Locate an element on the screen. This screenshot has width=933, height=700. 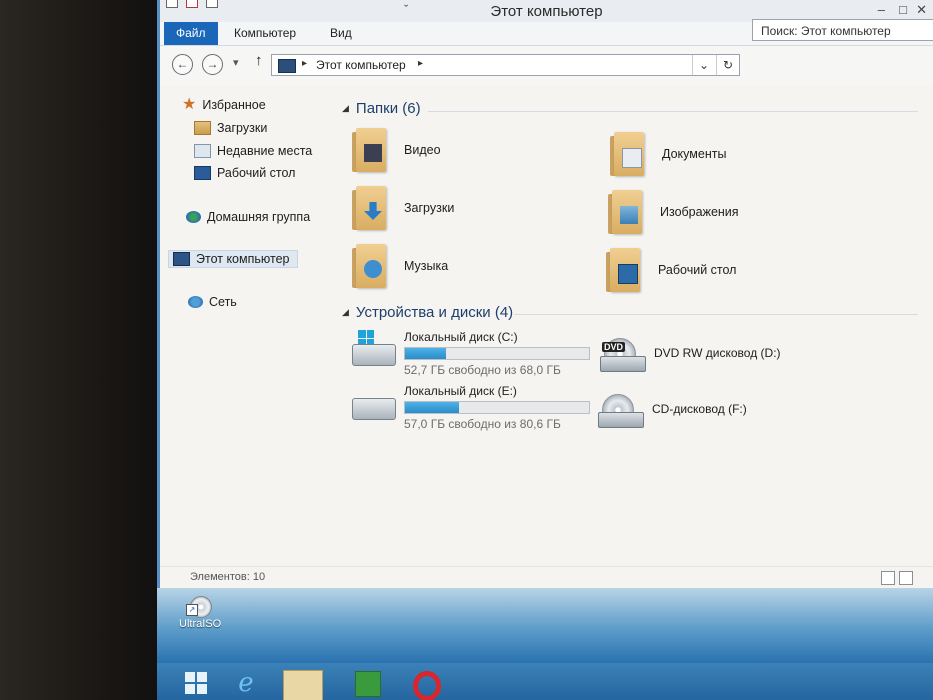
devices-group-title: Устройства и диски (4) is located at coordinates (434, 312).